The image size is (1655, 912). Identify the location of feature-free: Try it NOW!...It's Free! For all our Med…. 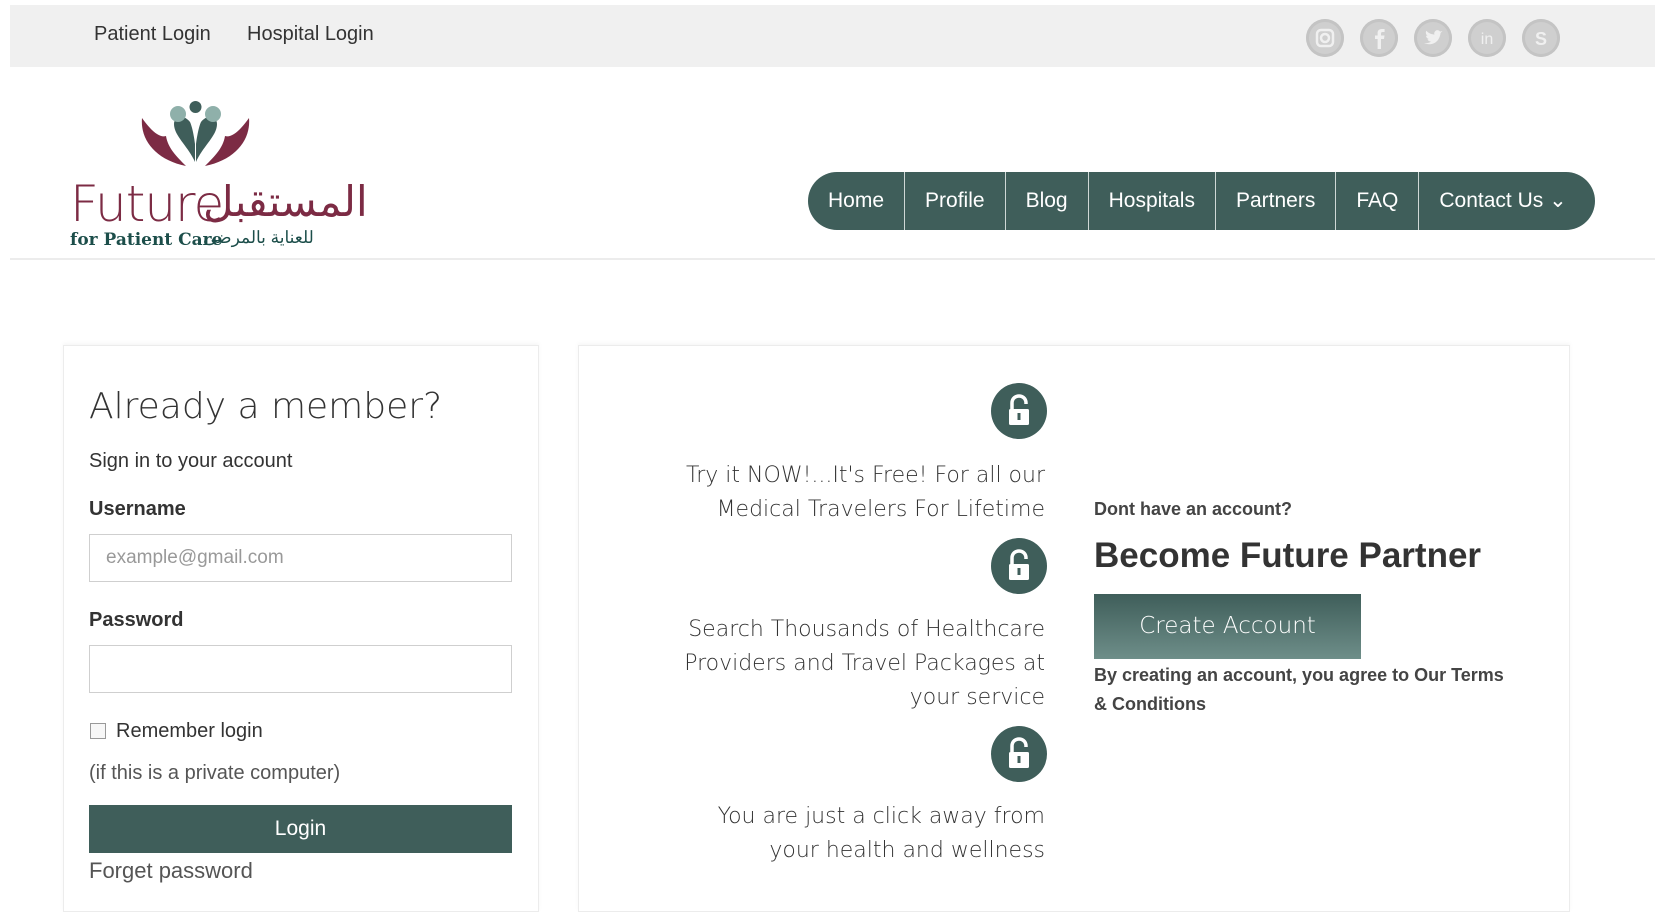
(865, 493).